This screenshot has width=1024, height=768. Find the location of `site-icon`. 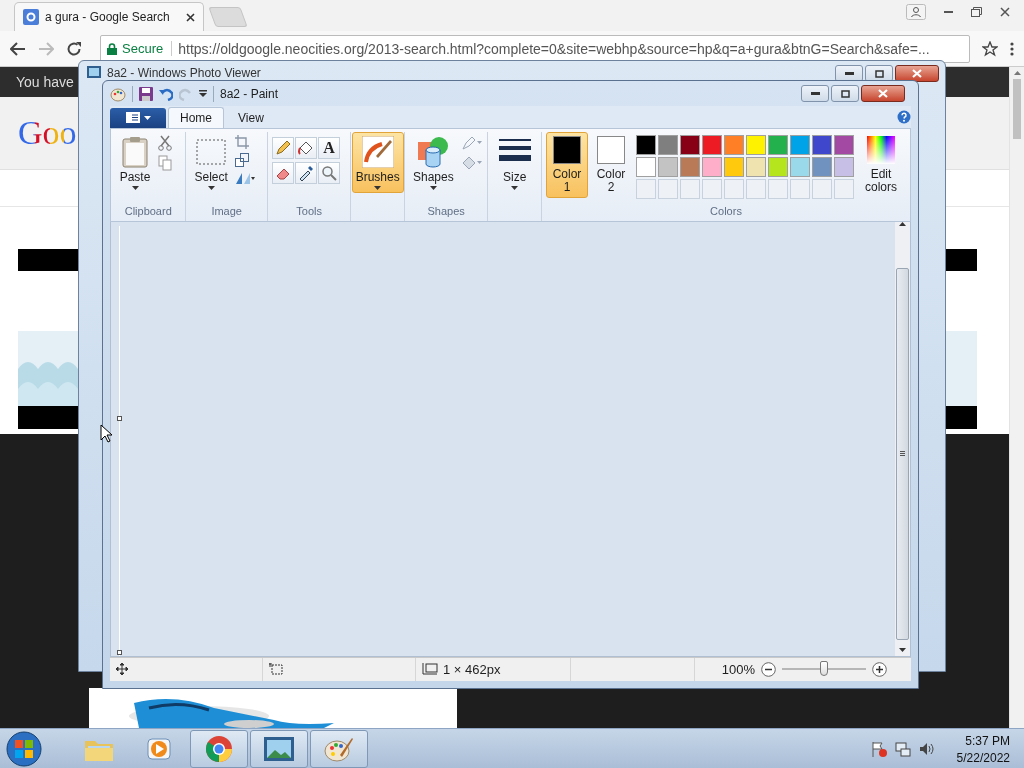

site-icon is located at coordinates (31, 17).